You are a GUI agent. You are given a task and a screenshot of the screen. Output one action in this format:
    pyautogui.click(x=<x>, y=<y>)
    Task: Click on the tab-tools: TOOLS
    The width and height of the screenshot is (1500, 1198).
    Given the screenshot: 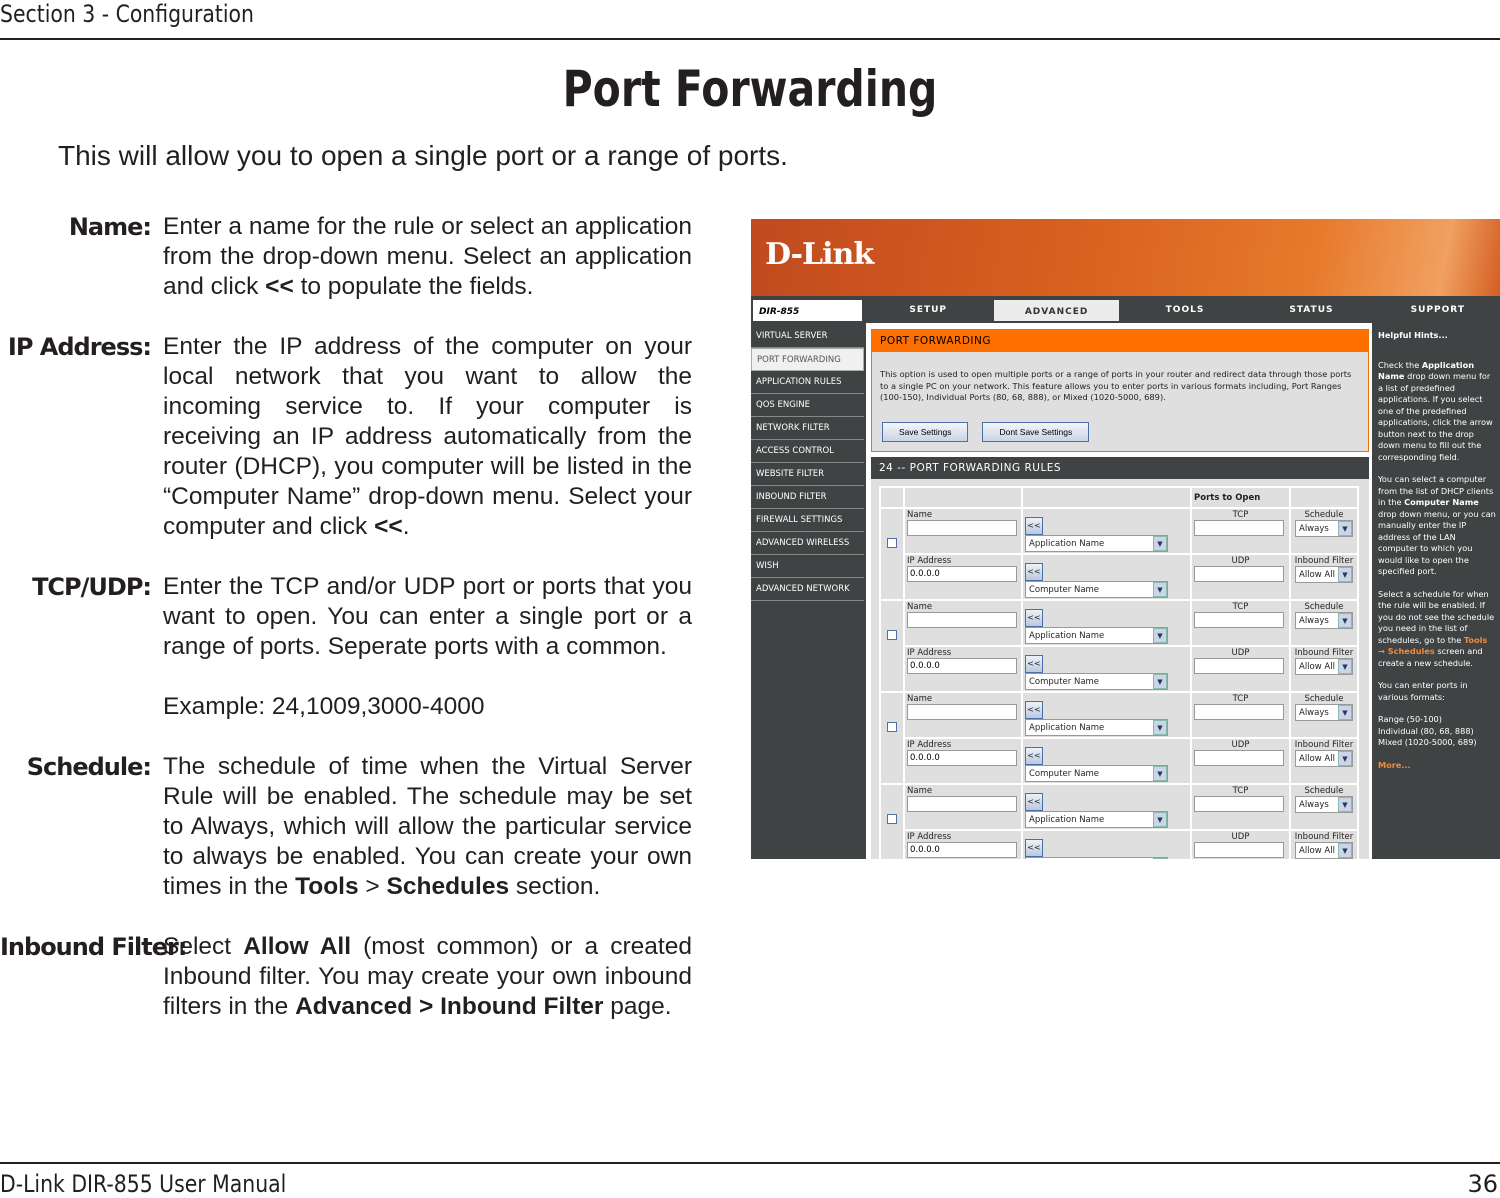 What is the action you would take?
    pyautogui.click(x=1185, y=310)
    